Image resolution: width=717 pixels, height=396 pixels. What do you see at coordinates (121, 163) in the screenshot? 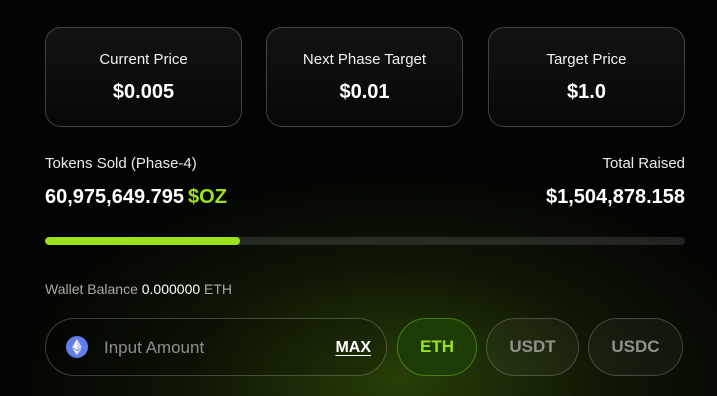
I see `tokens-sold-label: Tokens Sold (Phase-4)` at bounding box center [121, 163].